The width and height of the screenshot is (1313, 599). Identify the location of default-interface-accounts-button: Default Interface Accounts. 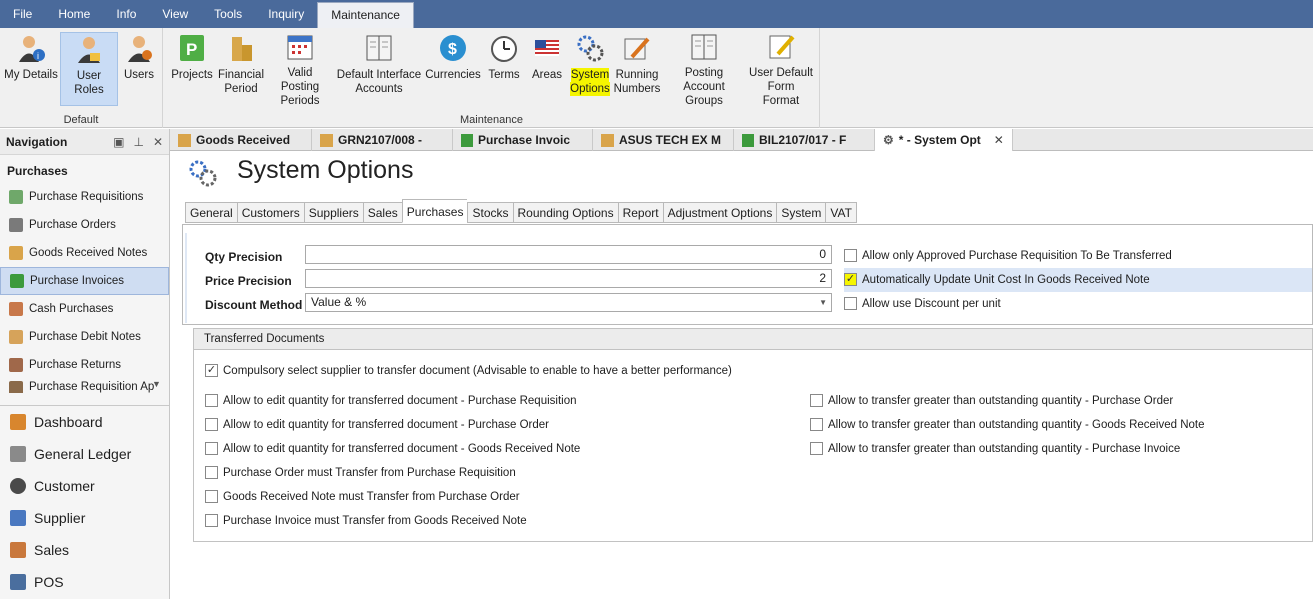
(379, 68).